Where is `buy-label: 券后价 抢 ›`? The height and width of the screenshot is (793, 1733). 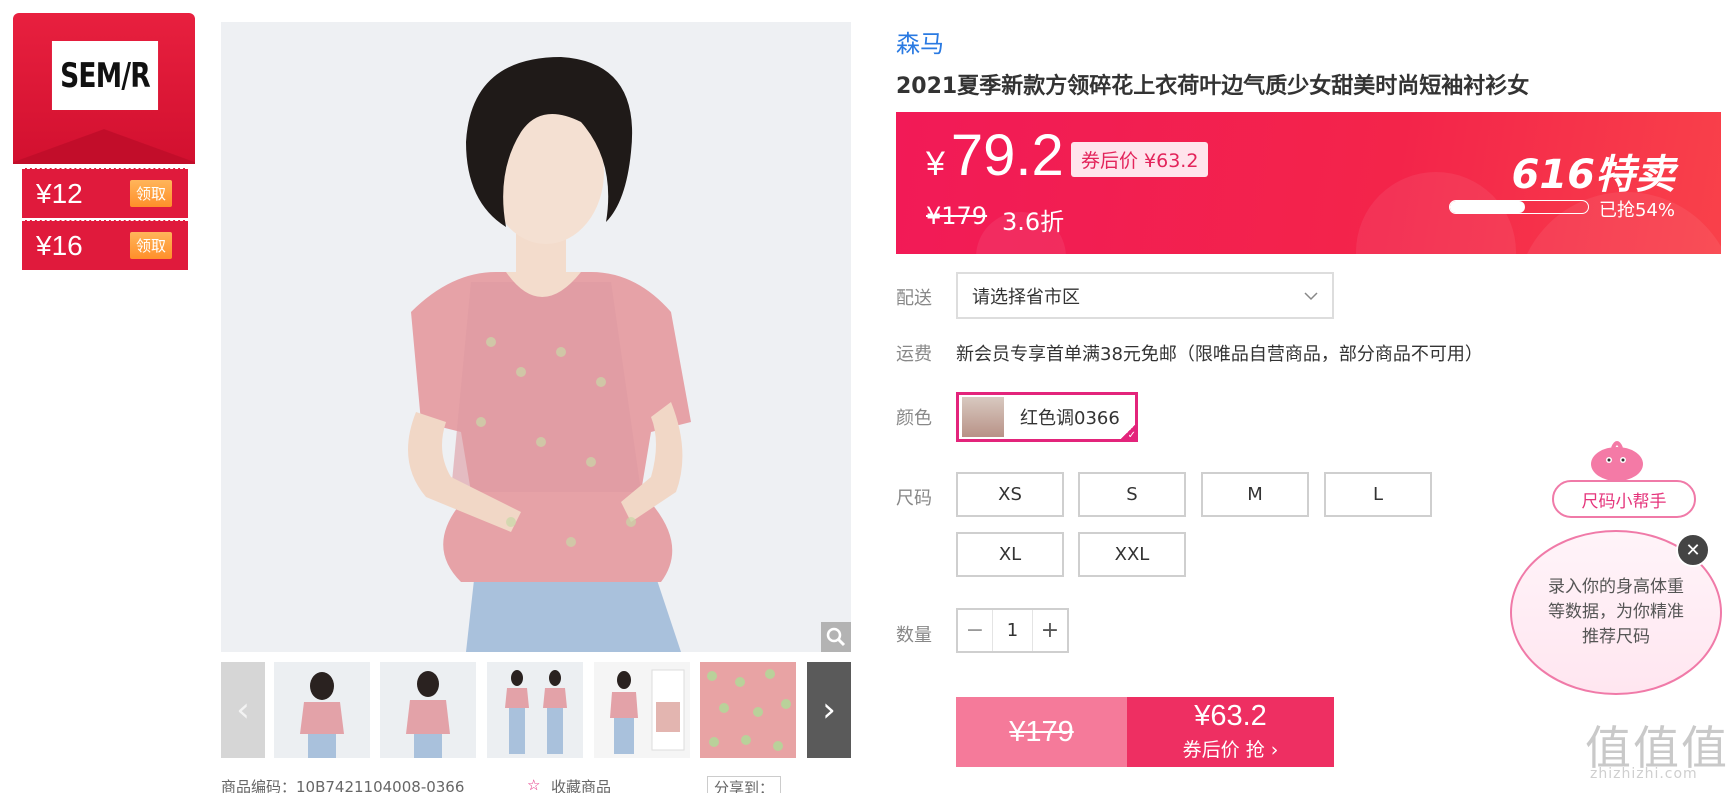 buy-label: 券后价 抢 › is located at coordinates (1230, 750).